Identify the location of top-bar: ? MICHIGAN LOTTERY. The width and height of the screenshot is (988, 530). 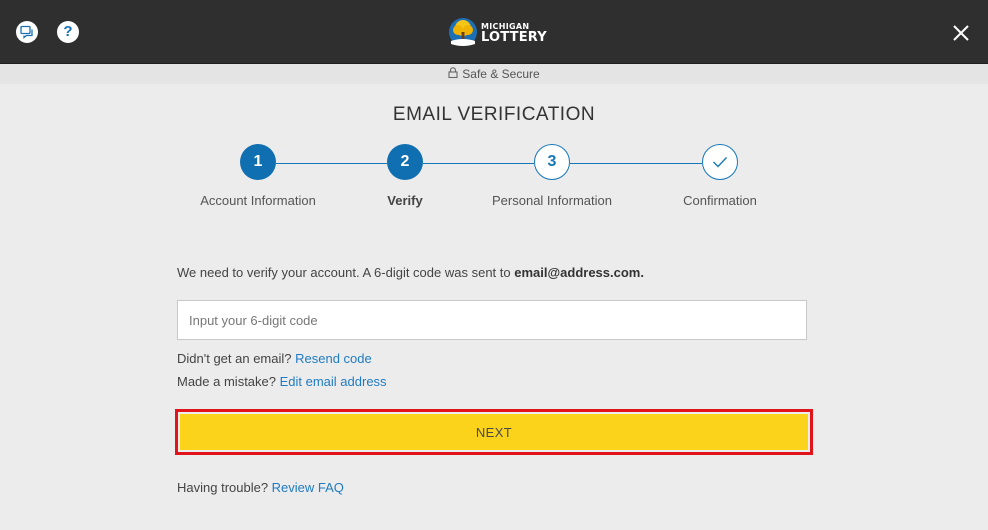
(494, 32).